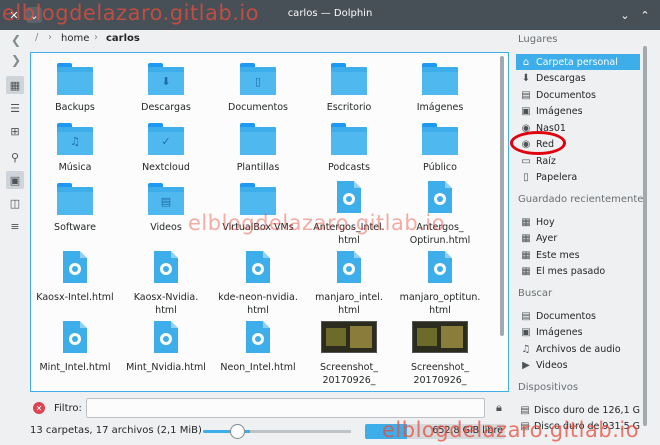  I want to click on filter-bar: ✕ Filtro: 🔒︎, so click(255, 408).